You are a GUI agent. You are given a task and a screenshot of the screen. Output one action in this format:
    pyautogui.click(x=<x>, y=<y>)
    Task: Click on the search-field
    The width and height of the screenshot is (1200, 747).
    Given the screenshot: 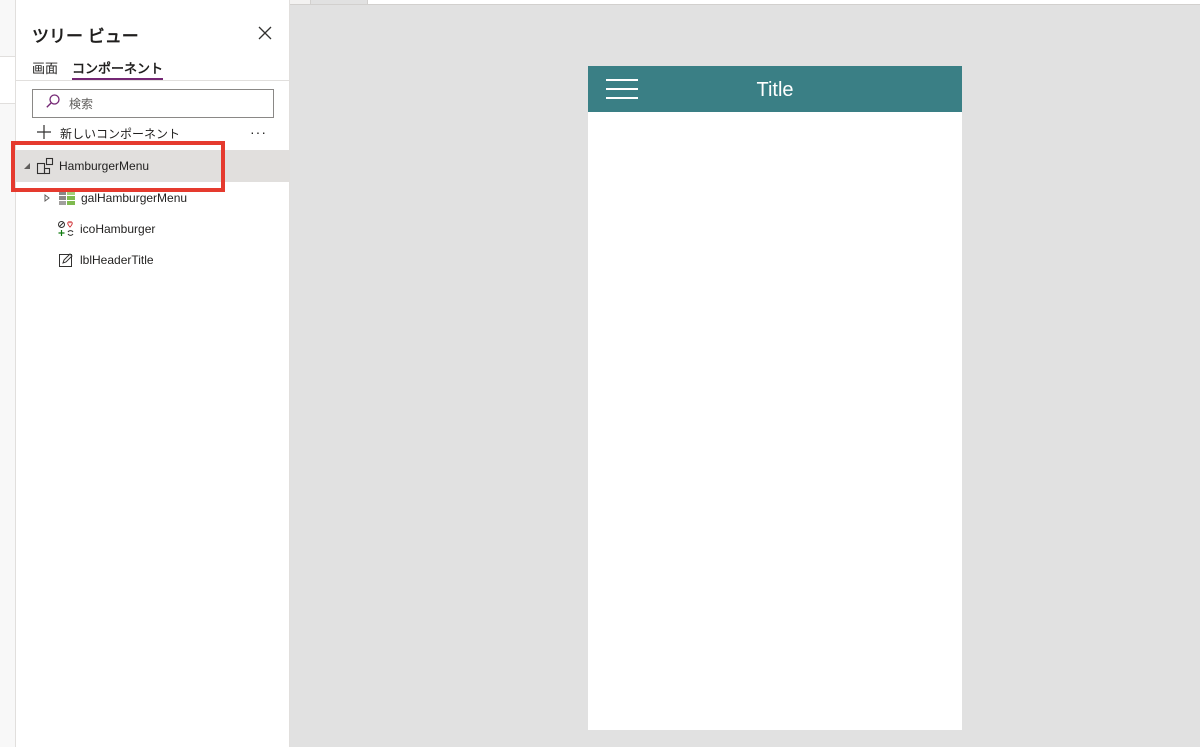 What is the action you would take?
    pyautogui.click(x=153, y=103)
    